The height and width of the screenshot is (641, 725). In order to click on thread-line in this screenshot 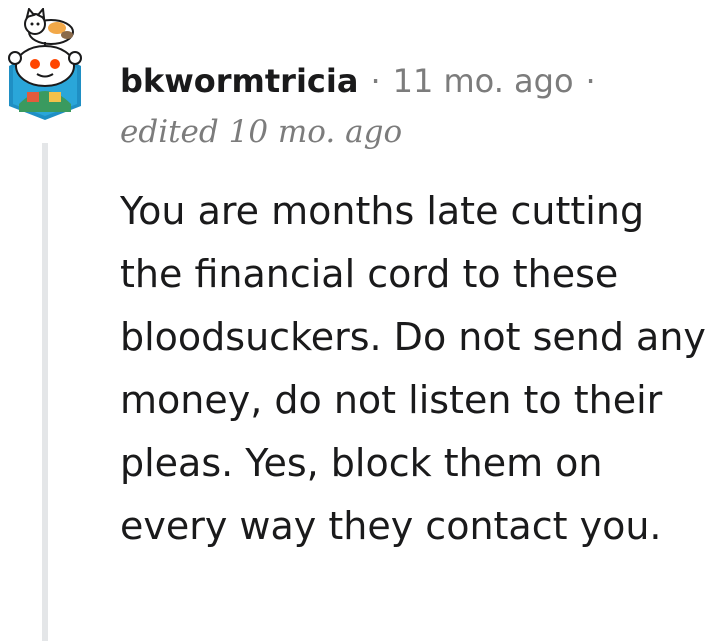, I will do `click(45, 392)`.